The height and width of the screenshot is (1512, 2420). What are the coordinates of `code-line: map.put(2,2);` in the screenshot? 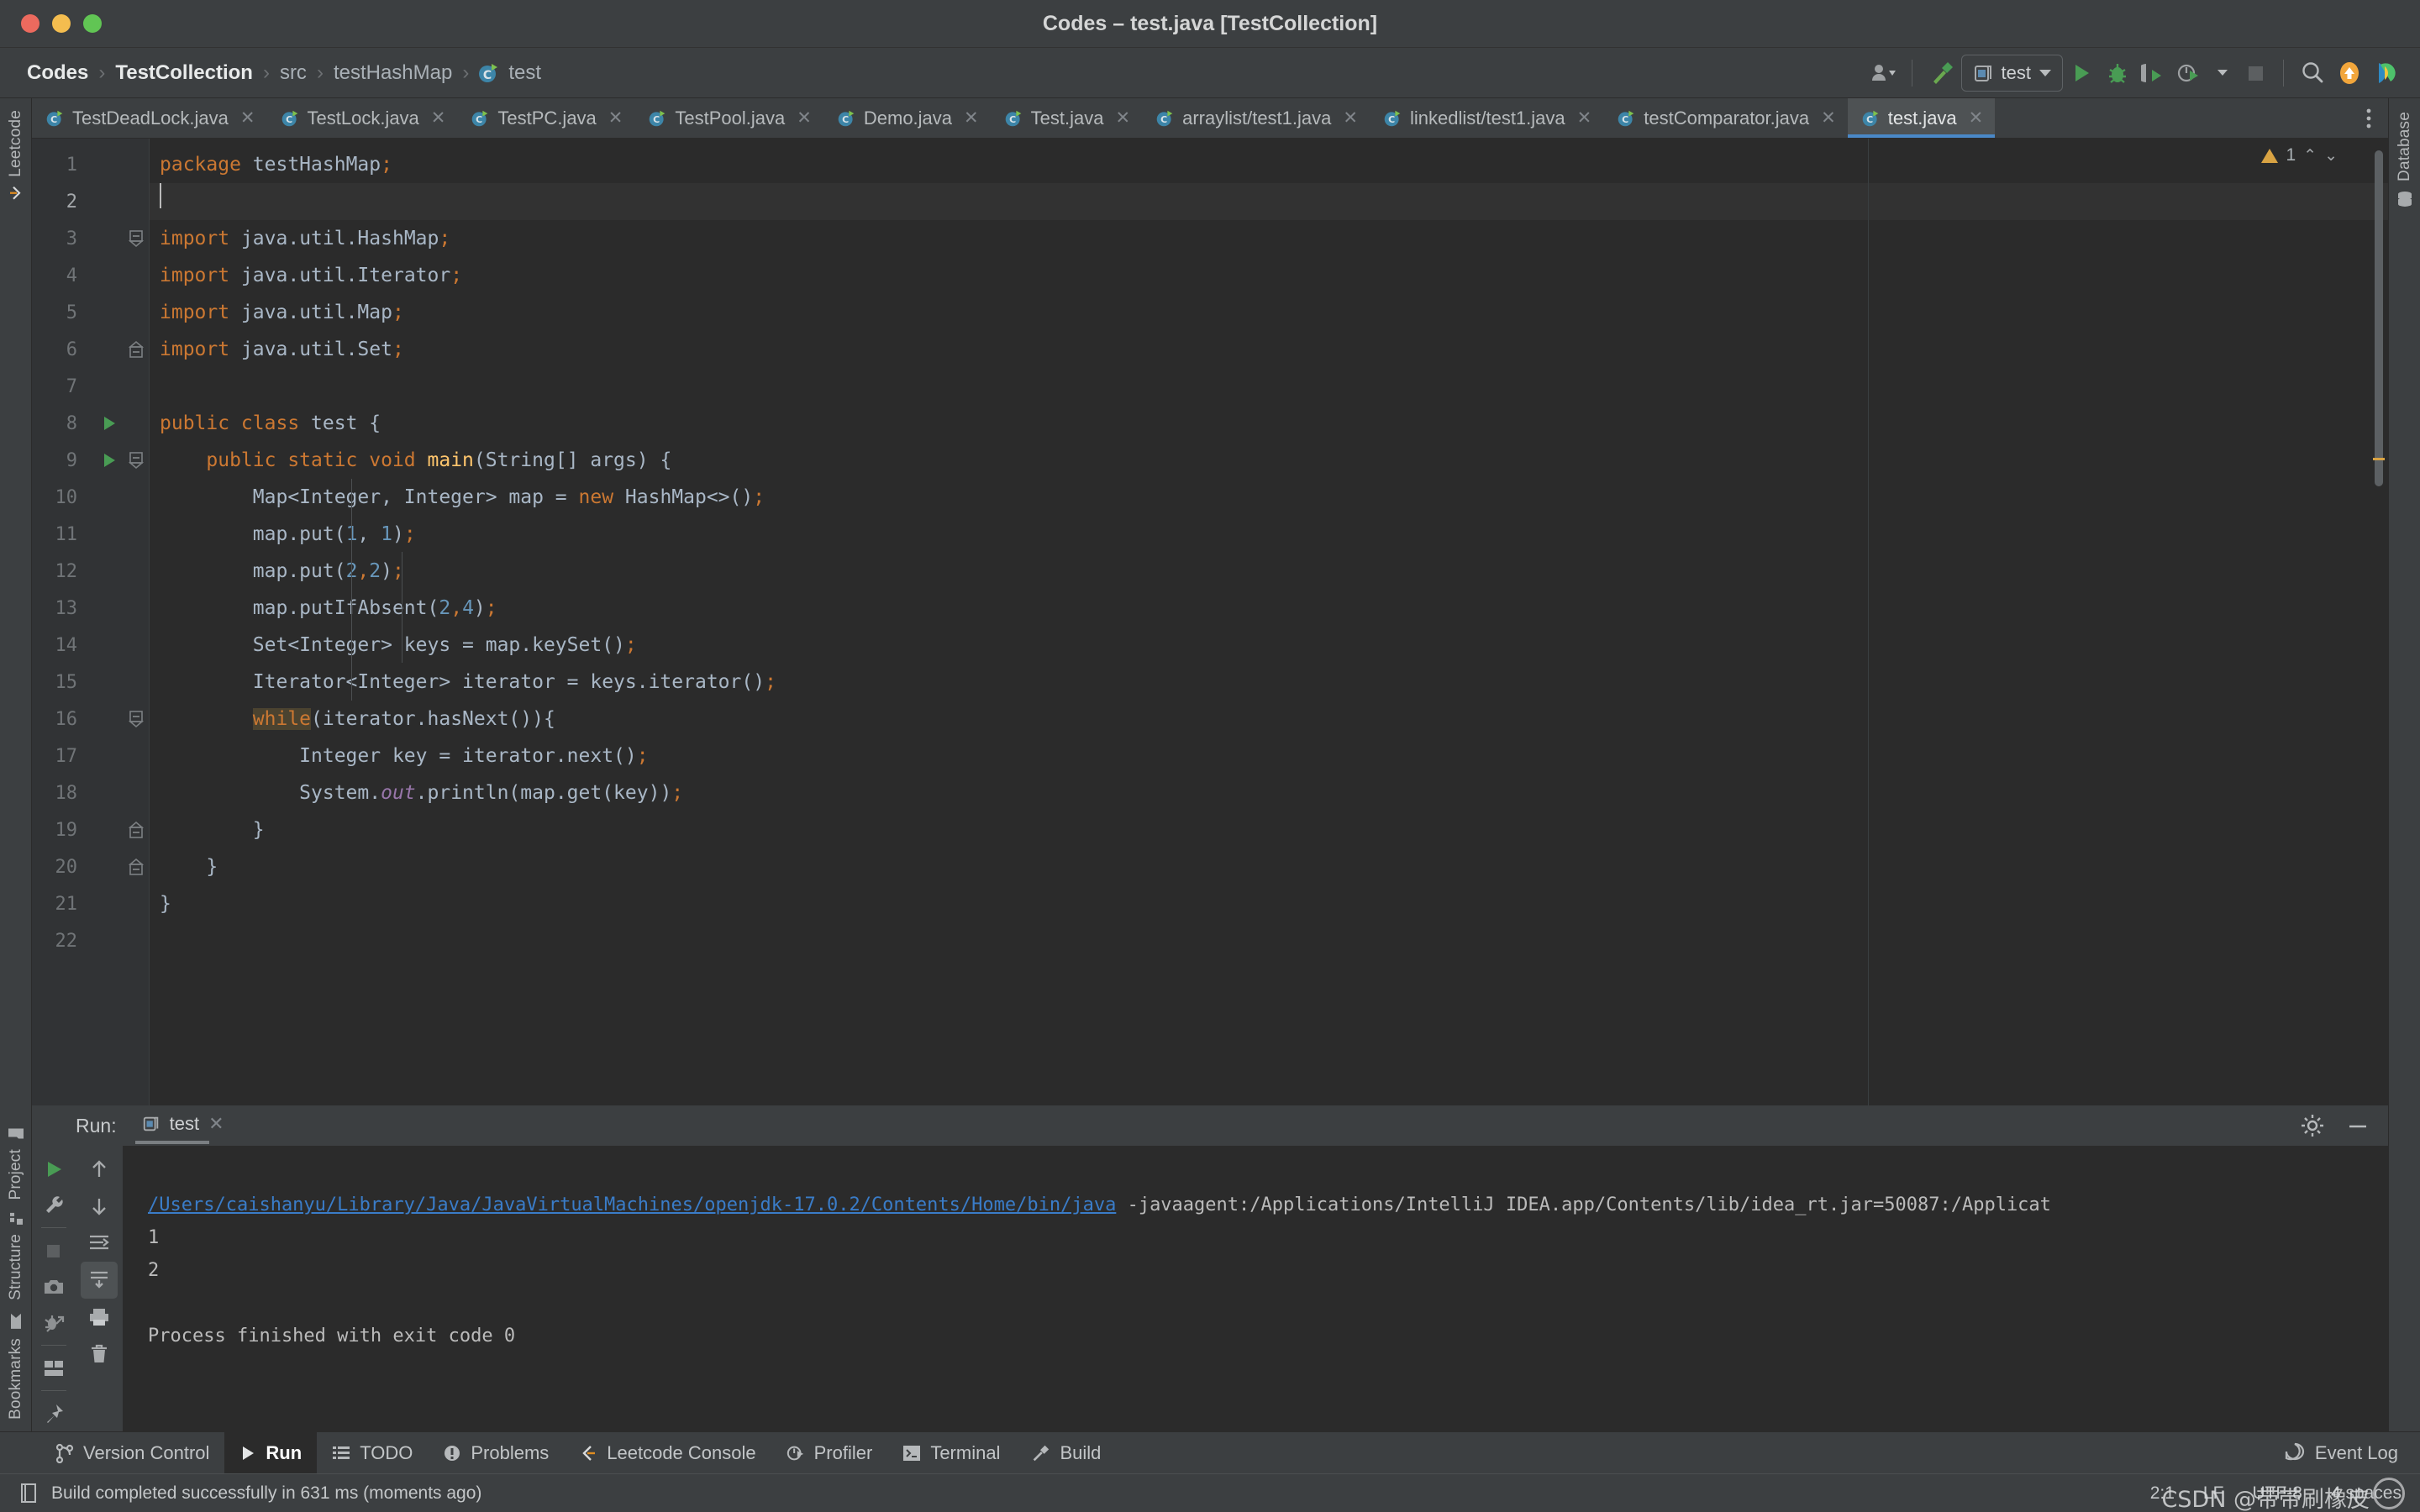 It's located at (1269, 571).